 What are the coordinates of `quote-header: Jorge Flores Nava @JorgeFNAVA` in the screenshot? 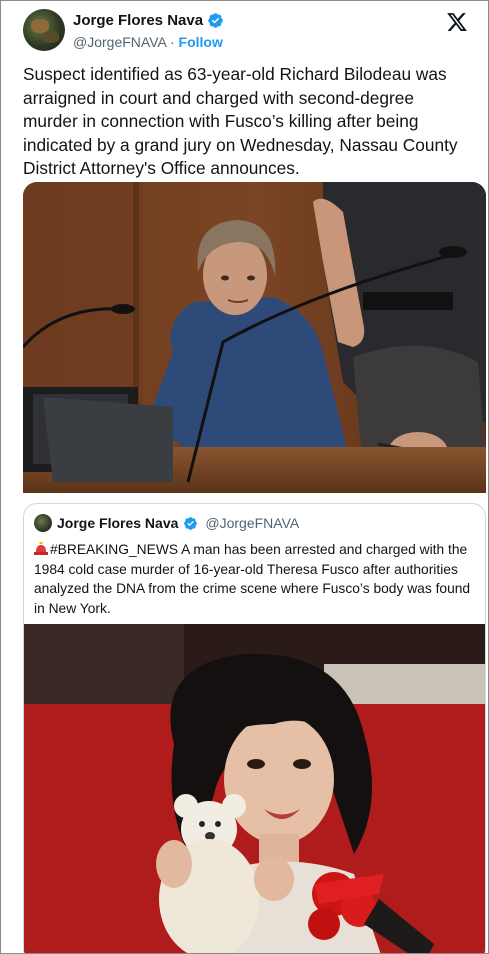 It's located at (166, 523).